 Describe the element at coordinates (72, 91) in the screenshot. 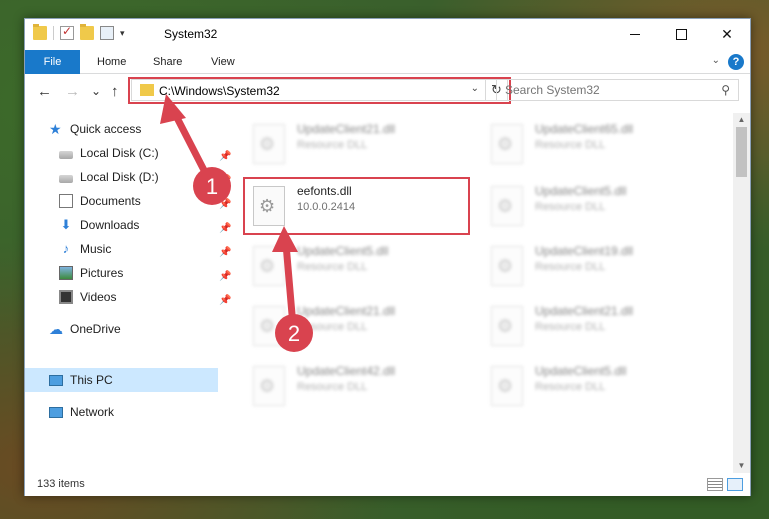

I see `forward-arrow-icon: →` at that location.